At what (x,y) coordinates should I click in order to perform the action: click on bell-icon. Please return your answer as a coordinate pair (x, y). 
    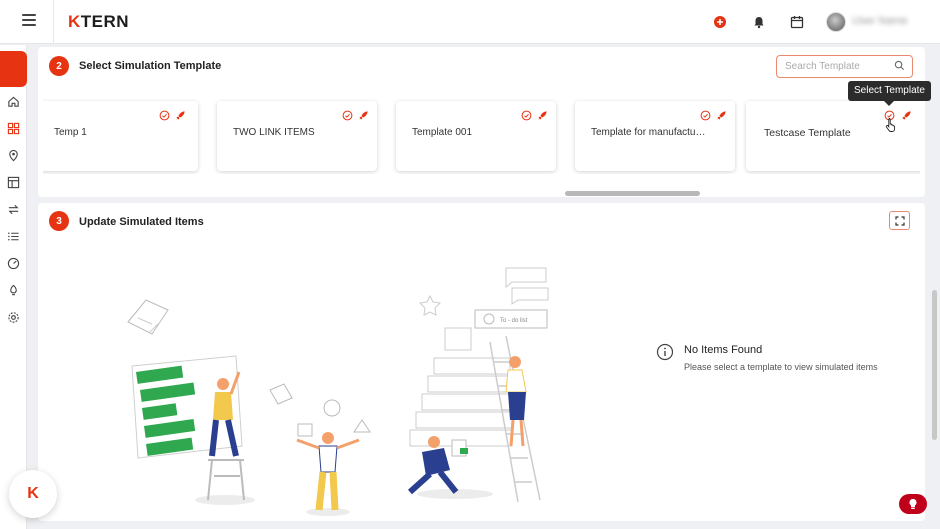
    Looking at the image, I should click on (759, 22).